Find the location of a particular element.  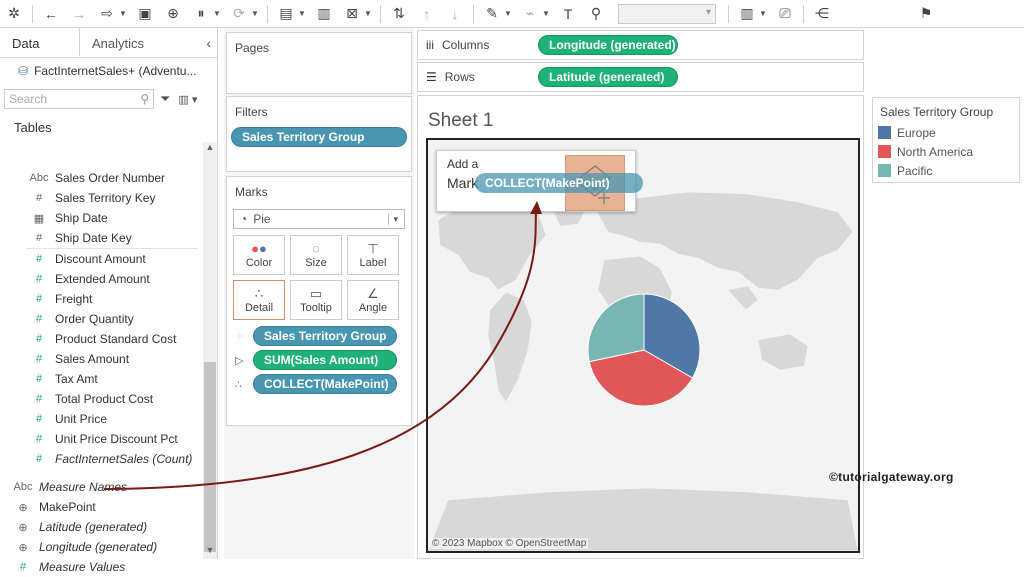

attach-icon: ⌁ is located at coordinates (530, 14).